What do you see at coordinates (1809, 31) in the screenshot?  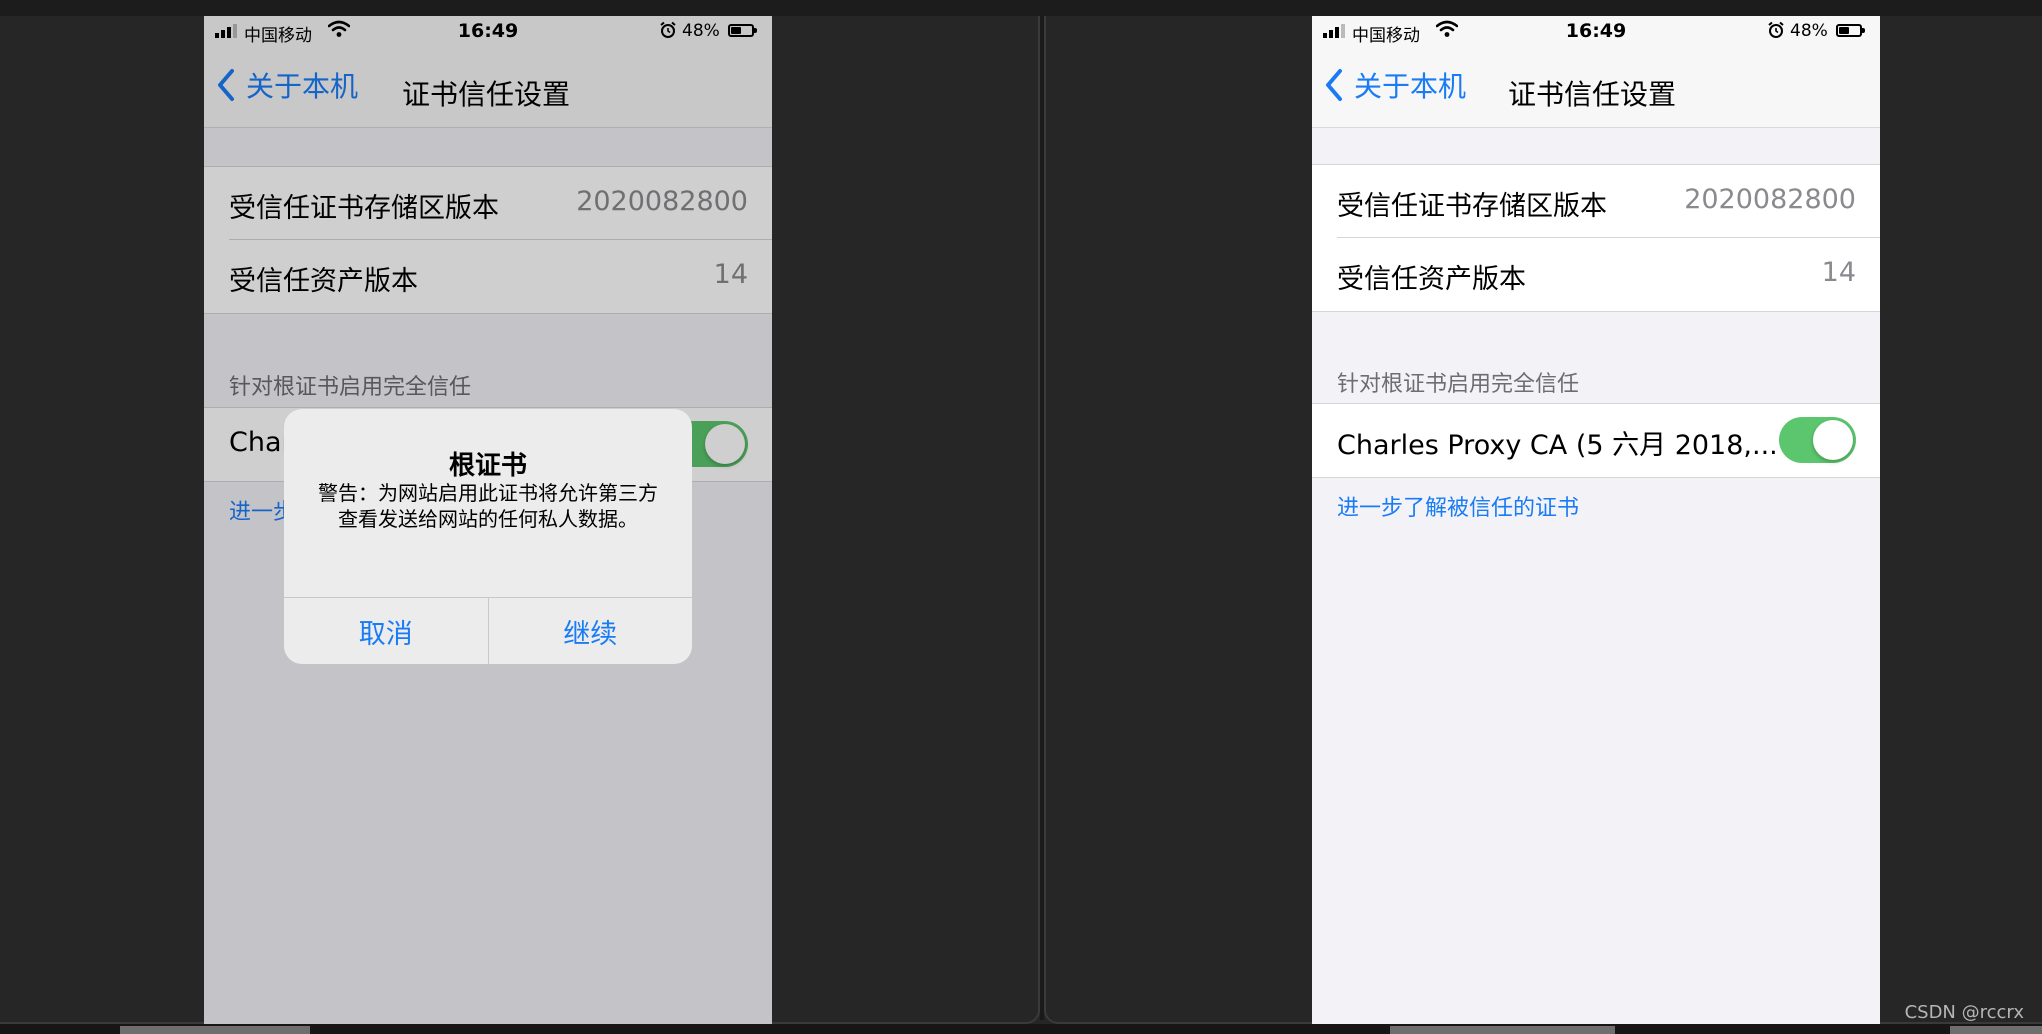 I see `battery-percent: 48%` at bounding box center [1809, 31].